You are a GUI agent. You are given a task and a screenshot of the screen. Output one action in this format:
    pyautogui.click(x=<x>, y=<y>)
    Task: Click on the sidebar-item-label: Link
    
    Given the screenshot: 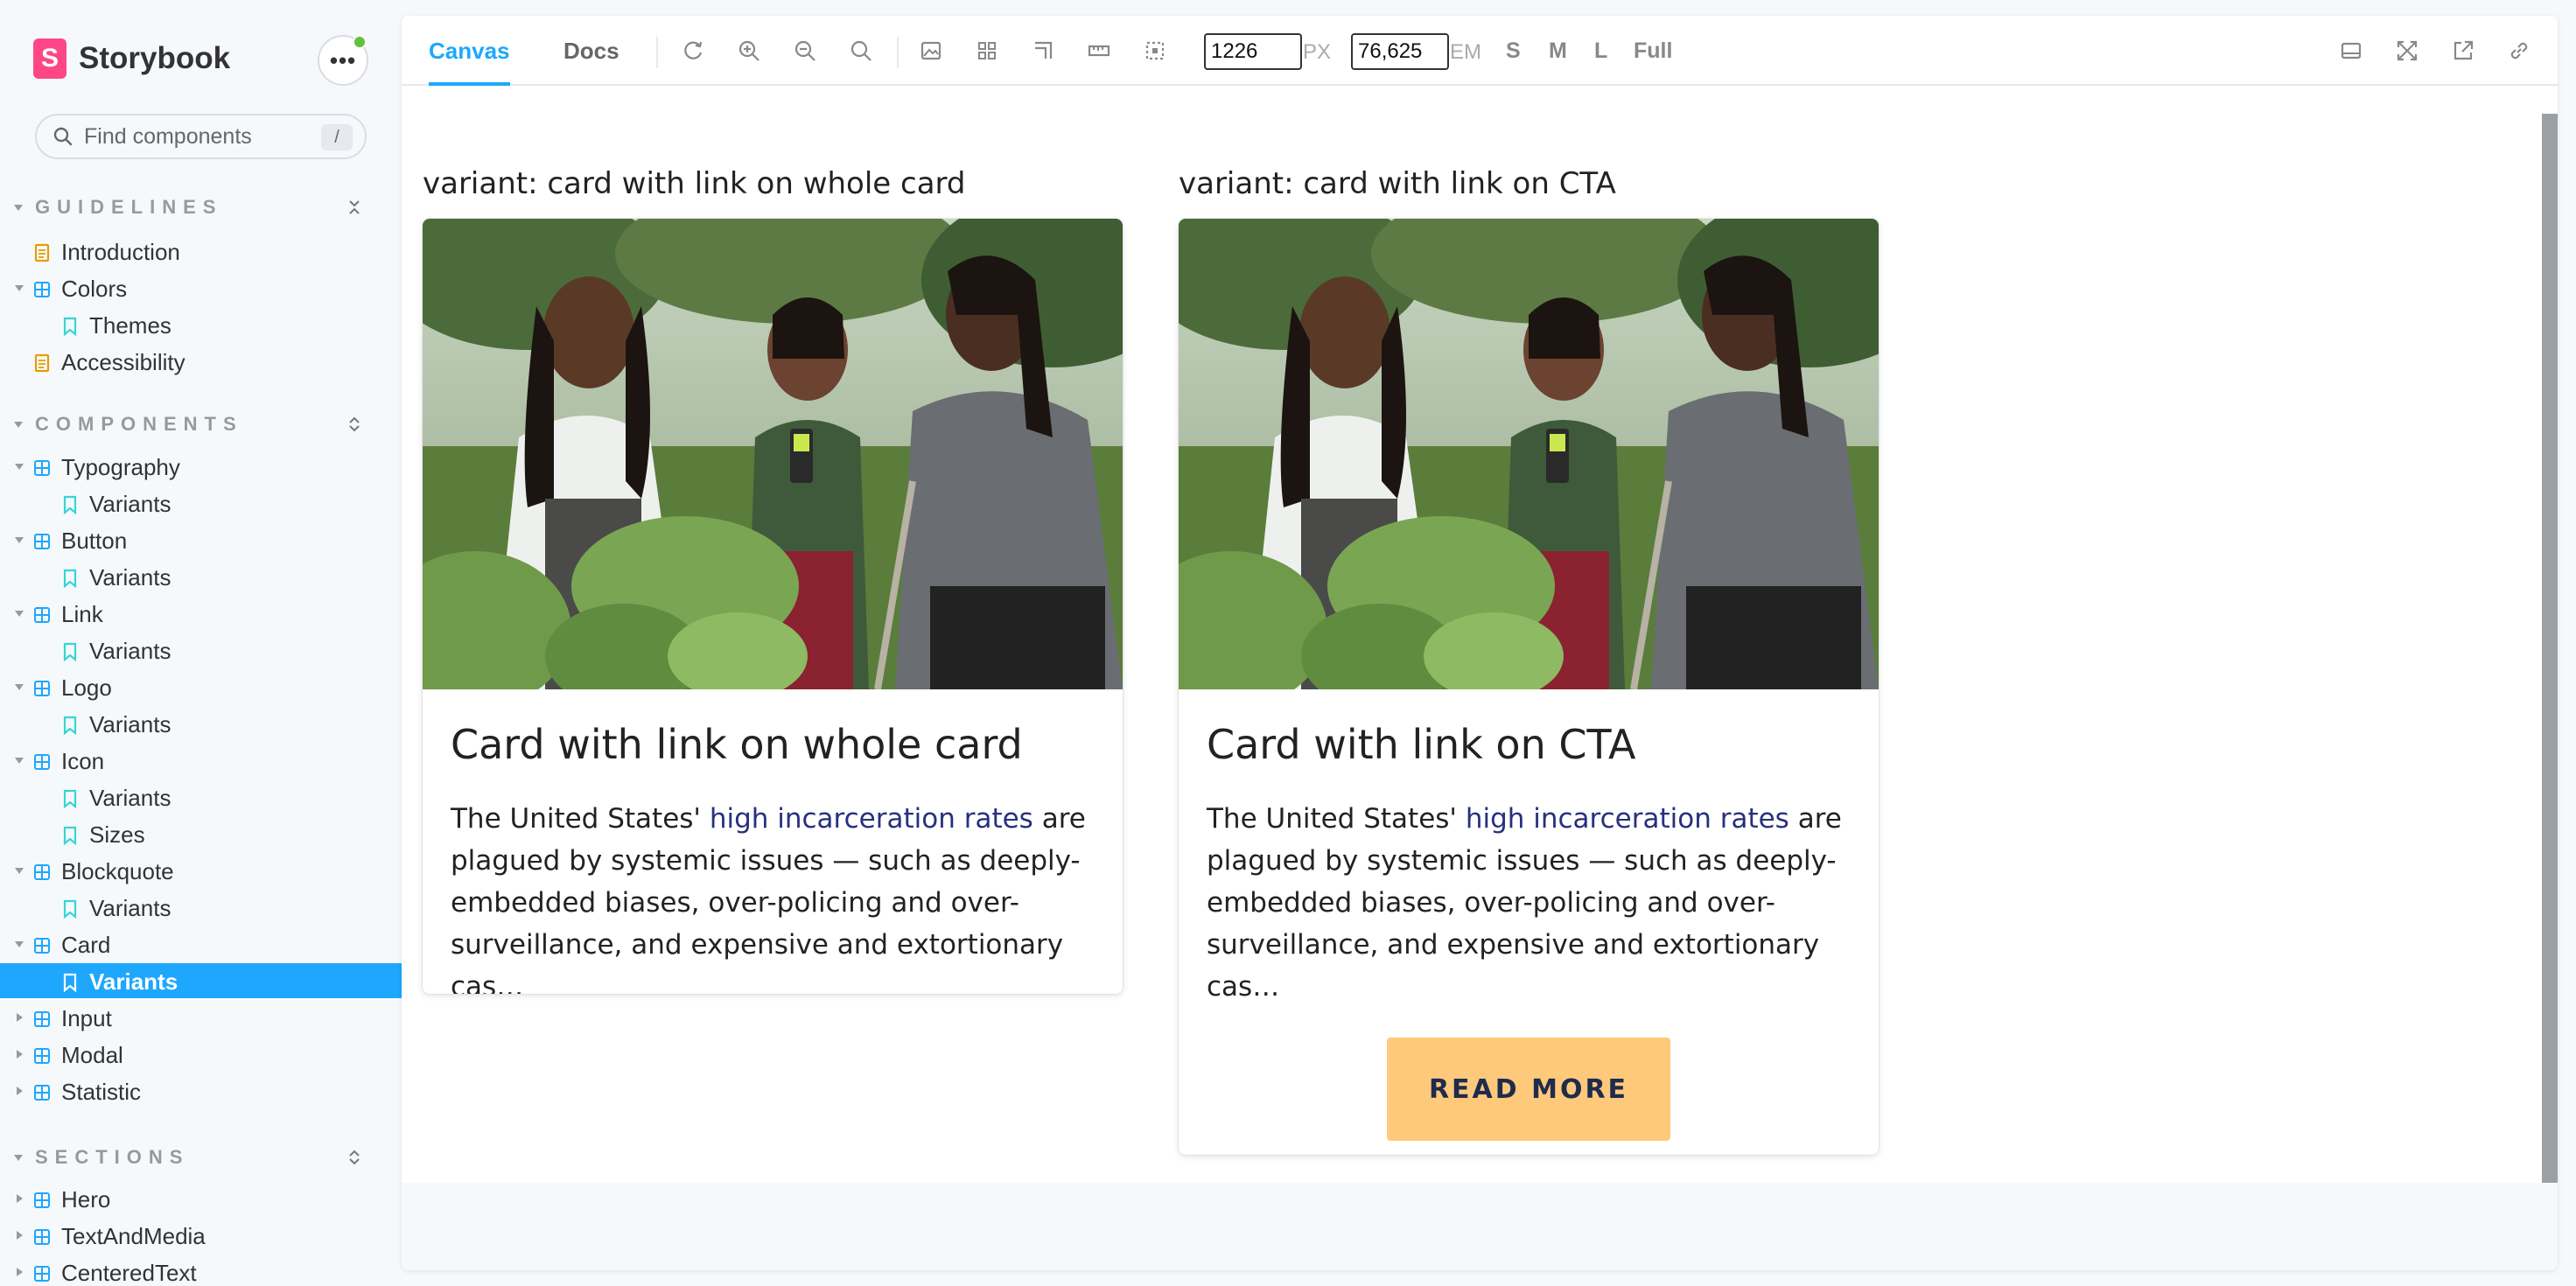 What is the action you would take?
    pyautogui.click(x=82, y=614)
    